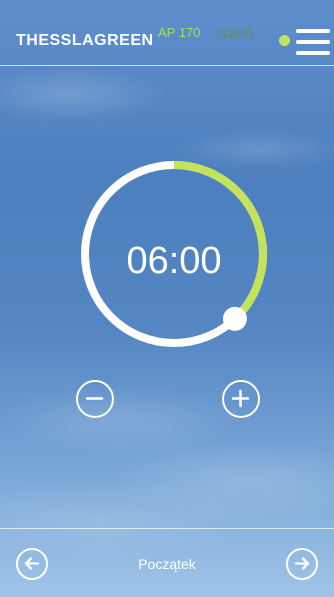 The image size is (334, 597). I want to click on connection-status-dot, so click(284, 40).